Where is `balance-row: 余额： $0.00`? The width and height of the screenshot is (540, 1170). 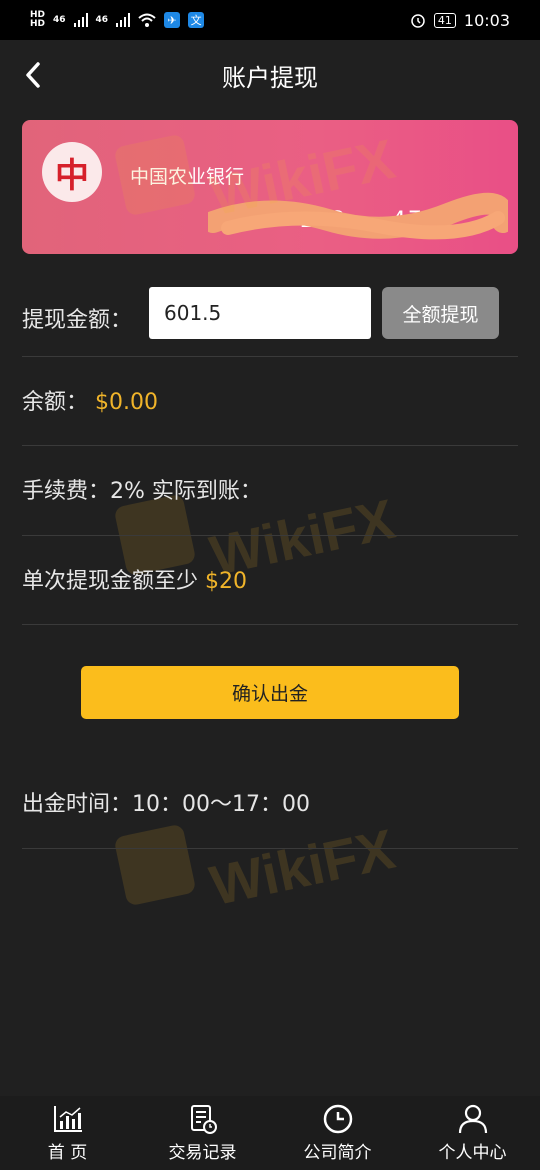
balance-row: 余额： $0.00 is located at coordinates (270, 400).